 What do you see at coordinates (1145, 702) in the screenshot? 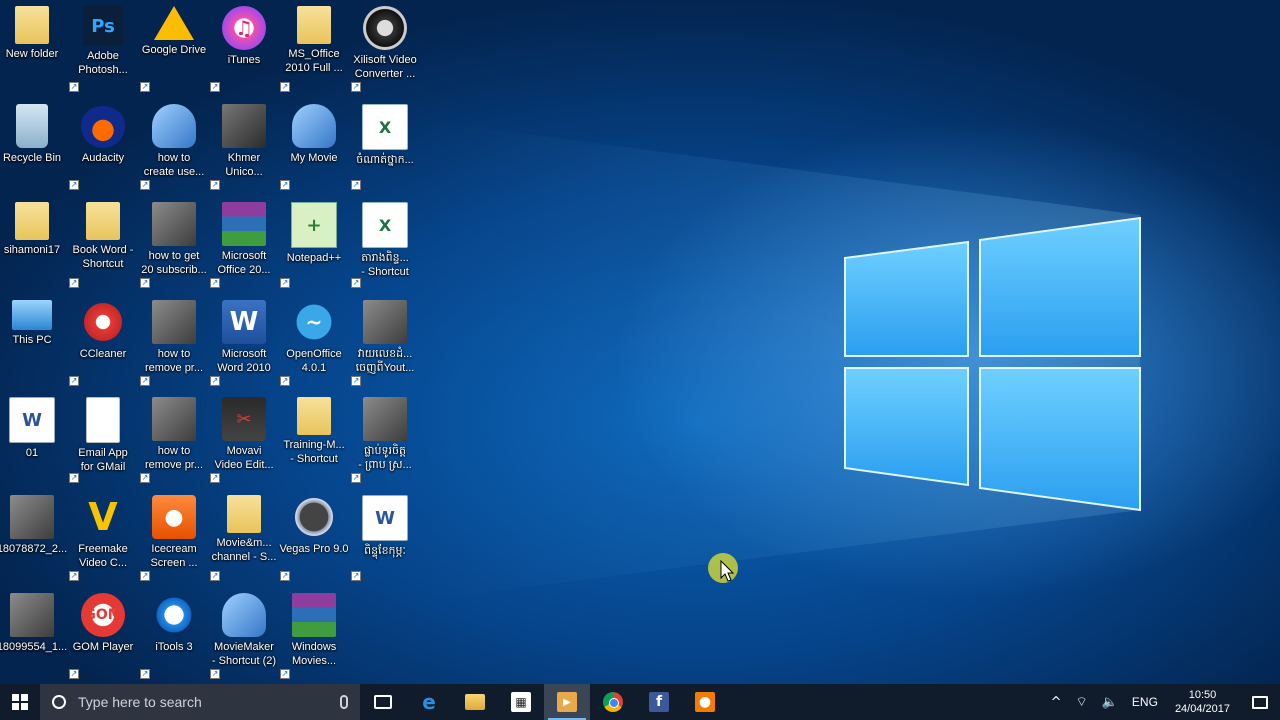
I see `input-language: ENG` at bounding box center [1145, 702].